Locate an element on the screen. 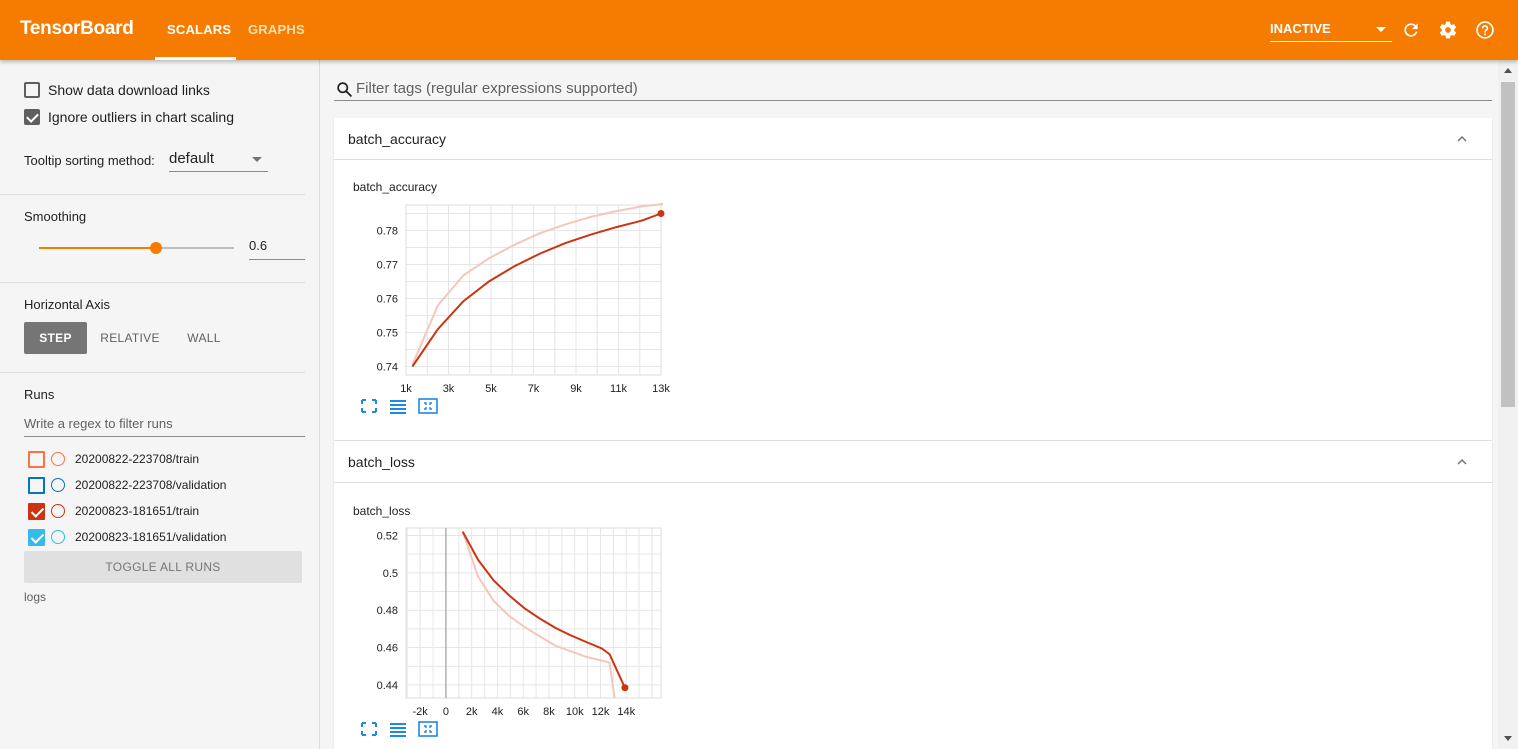  x-tick-label: 4k is located at coordinates (498, 712).